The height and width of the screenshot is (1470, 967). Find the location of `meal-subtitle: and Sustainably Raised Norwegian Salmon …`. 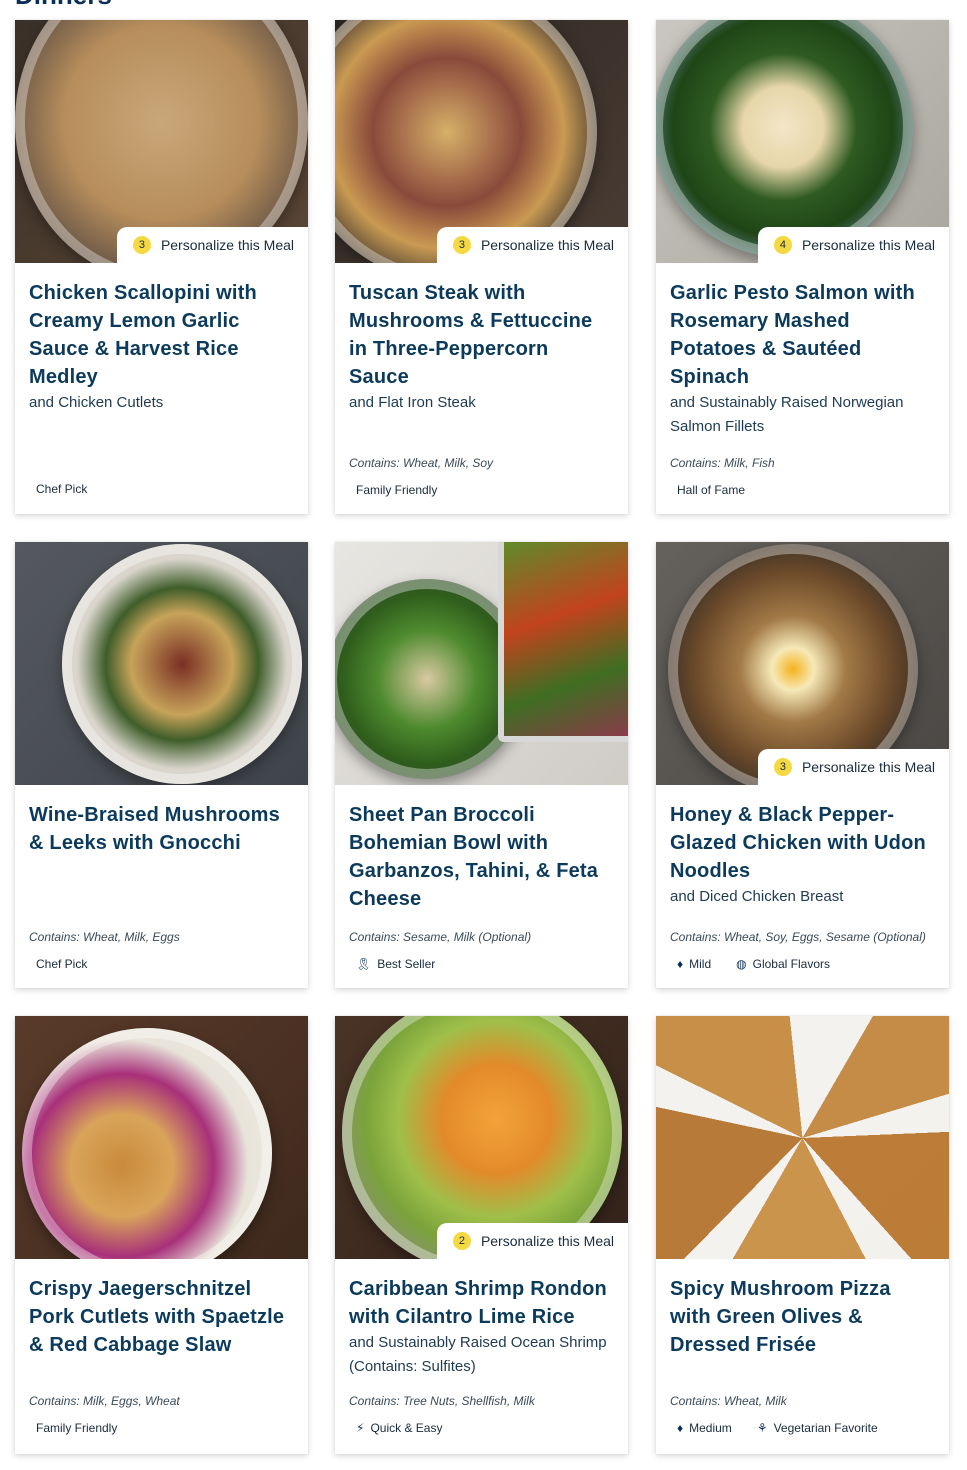

meal-subtitle: and Sustainably Raised Norwegian Salmon … is located at coordinates (787, 414).